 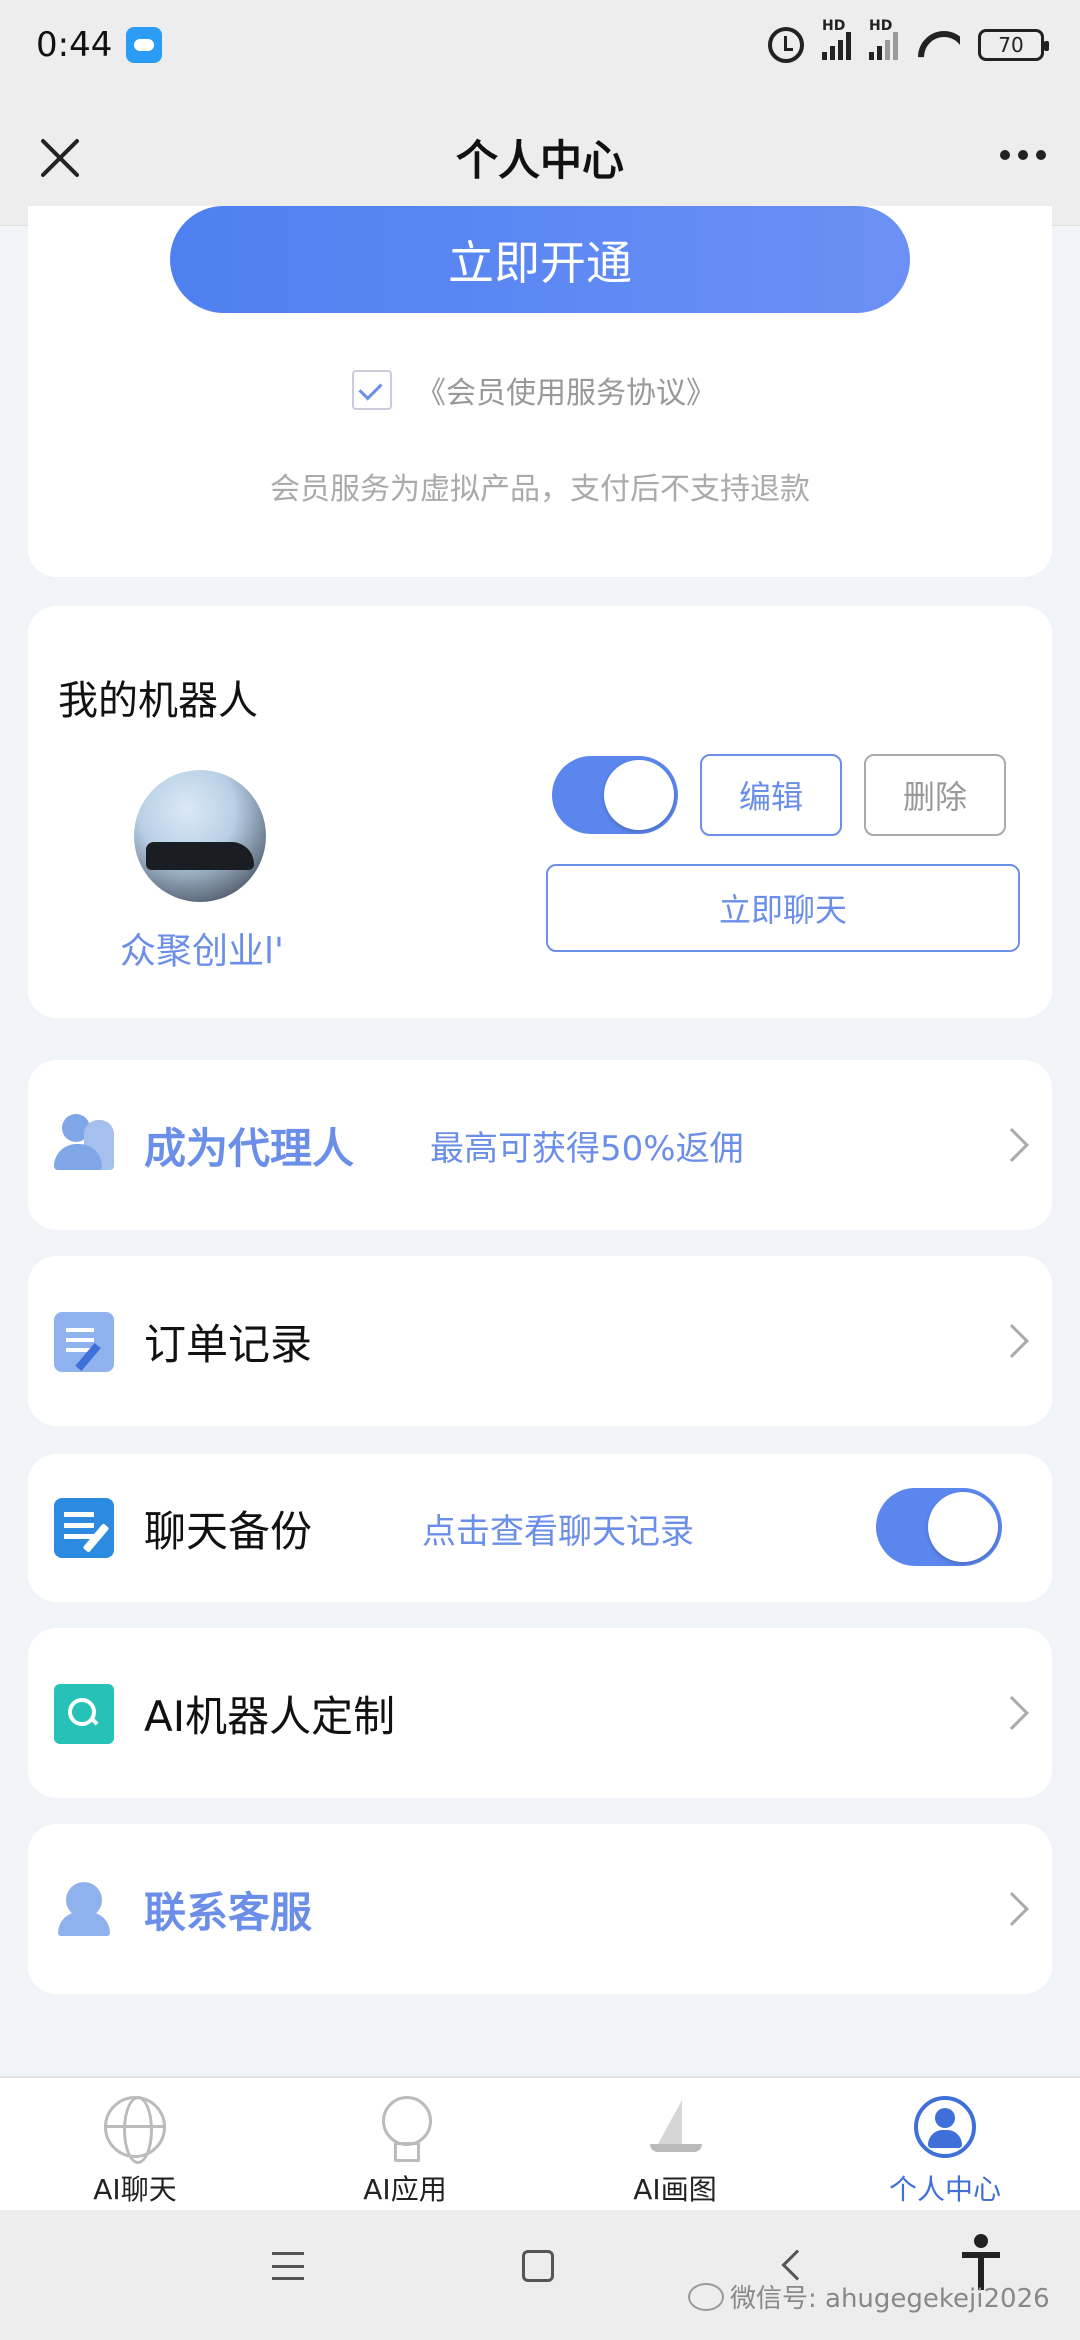 I want to click on robot-enable-toggle, so click(x=615, y=795).